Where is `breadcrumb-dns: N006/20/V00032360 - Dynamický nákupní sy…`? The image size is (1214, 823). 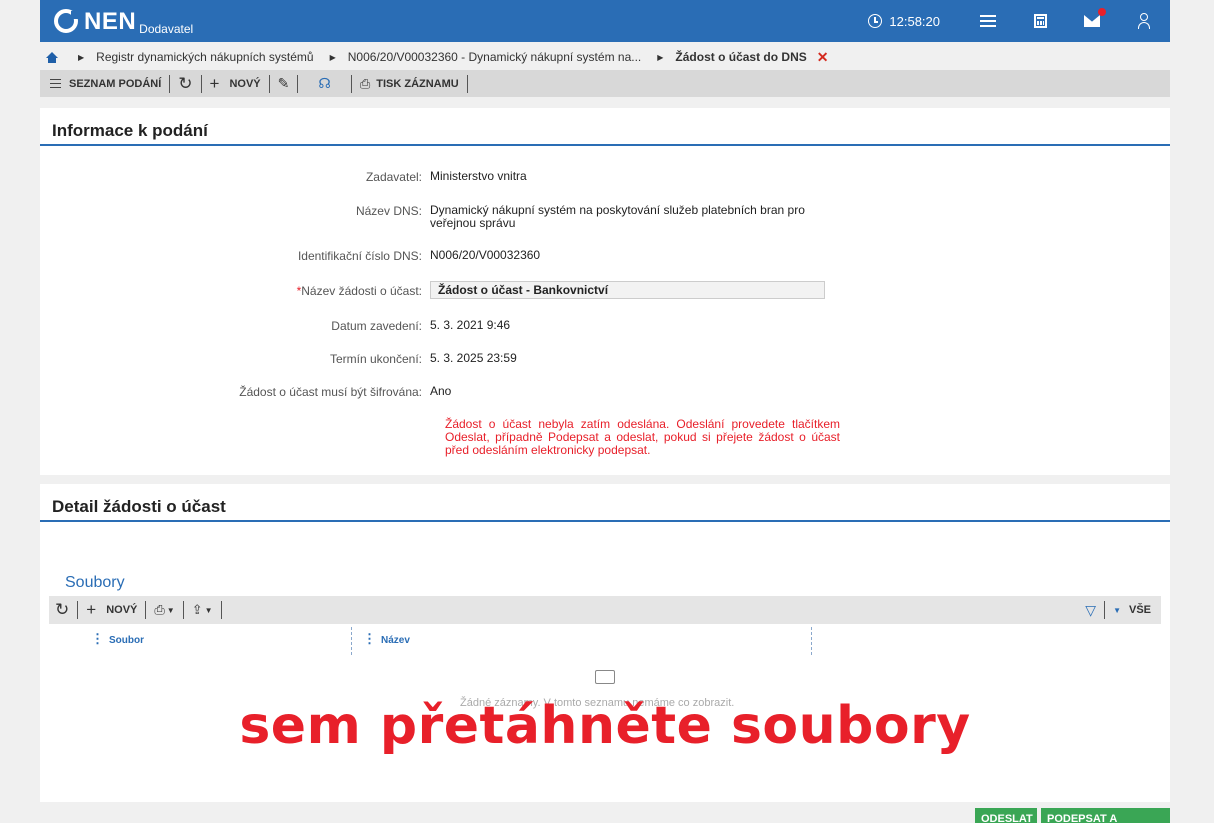 breadcrumb-dns: N006/20/V00032360 - Dynamický nákupní sy… is located at coordinates (495, 57).